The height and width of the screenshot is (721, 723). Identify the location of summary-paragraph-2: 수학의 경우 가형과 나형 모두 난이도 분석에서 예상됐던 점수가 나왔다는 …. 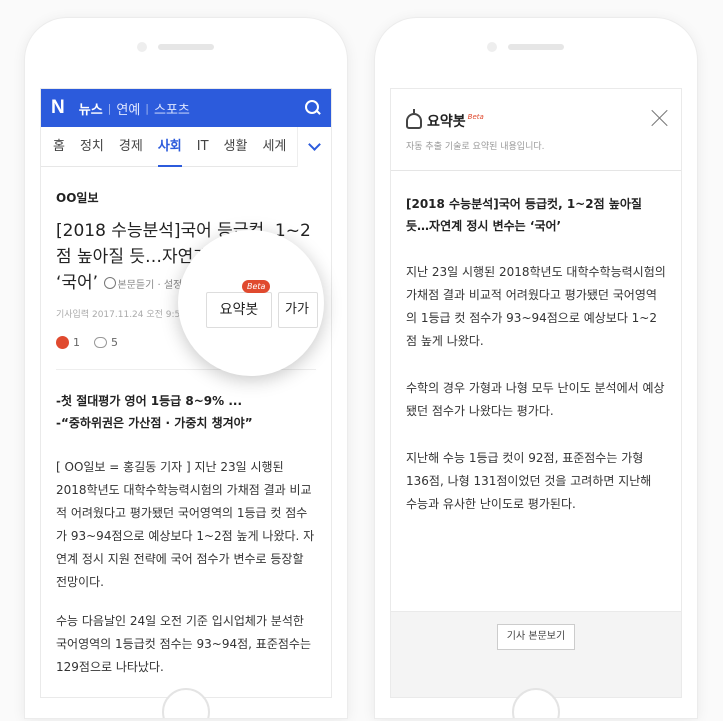
(535, 399).